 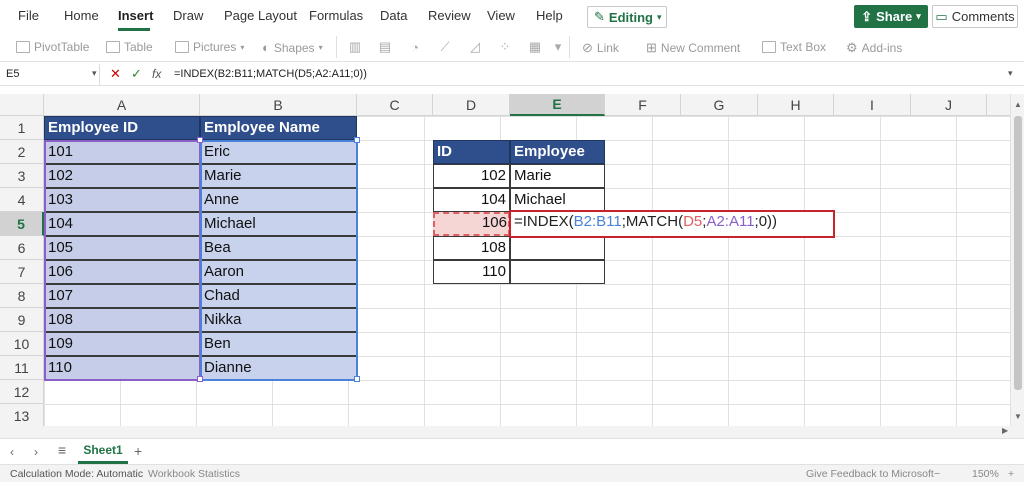 I want to click on zoom-out-icon: −, so click(x=937, y=474).